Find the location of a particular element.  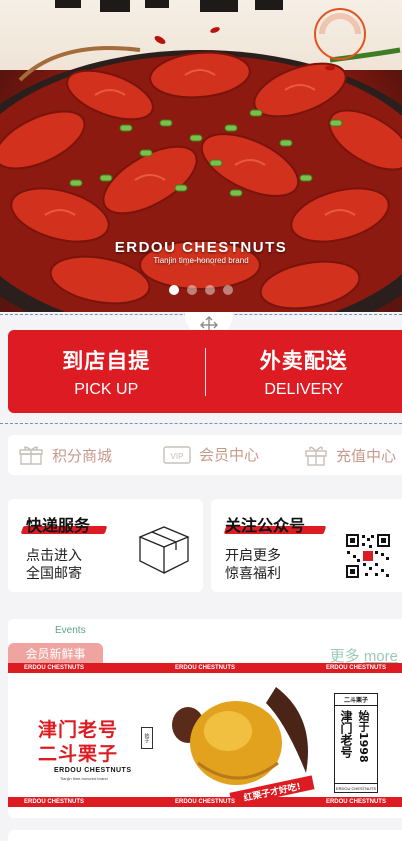

recharge-center-button: 充值中心 is located at coordinates (350, 455).